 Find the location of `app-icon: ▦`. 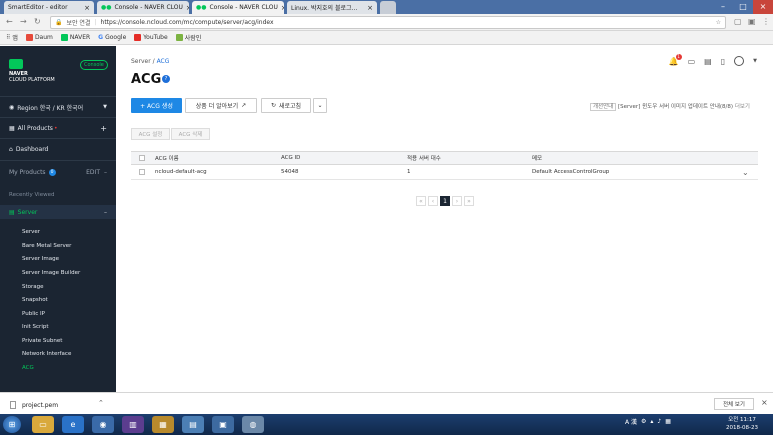

app-icon: ▦ is located at coordinates (163, 424).